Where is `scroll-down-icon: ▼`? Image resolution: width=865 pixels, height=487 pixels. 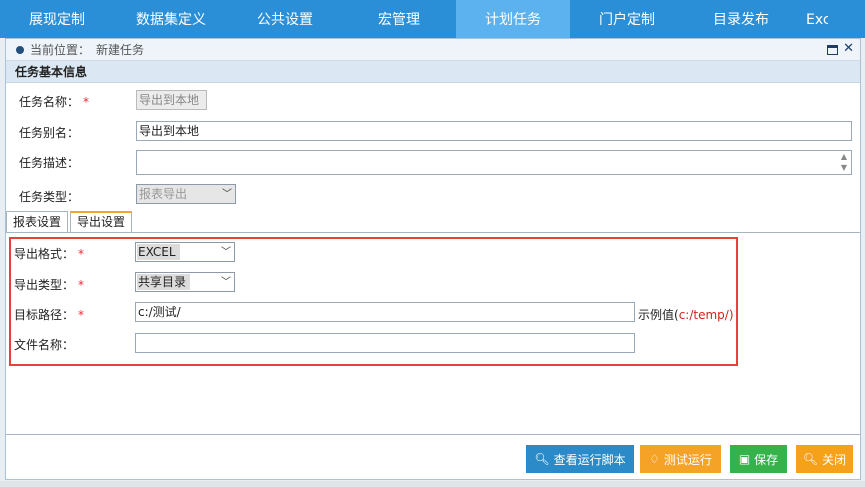 scroll-down-icon: ▼ is located at coordinates (844, 168).